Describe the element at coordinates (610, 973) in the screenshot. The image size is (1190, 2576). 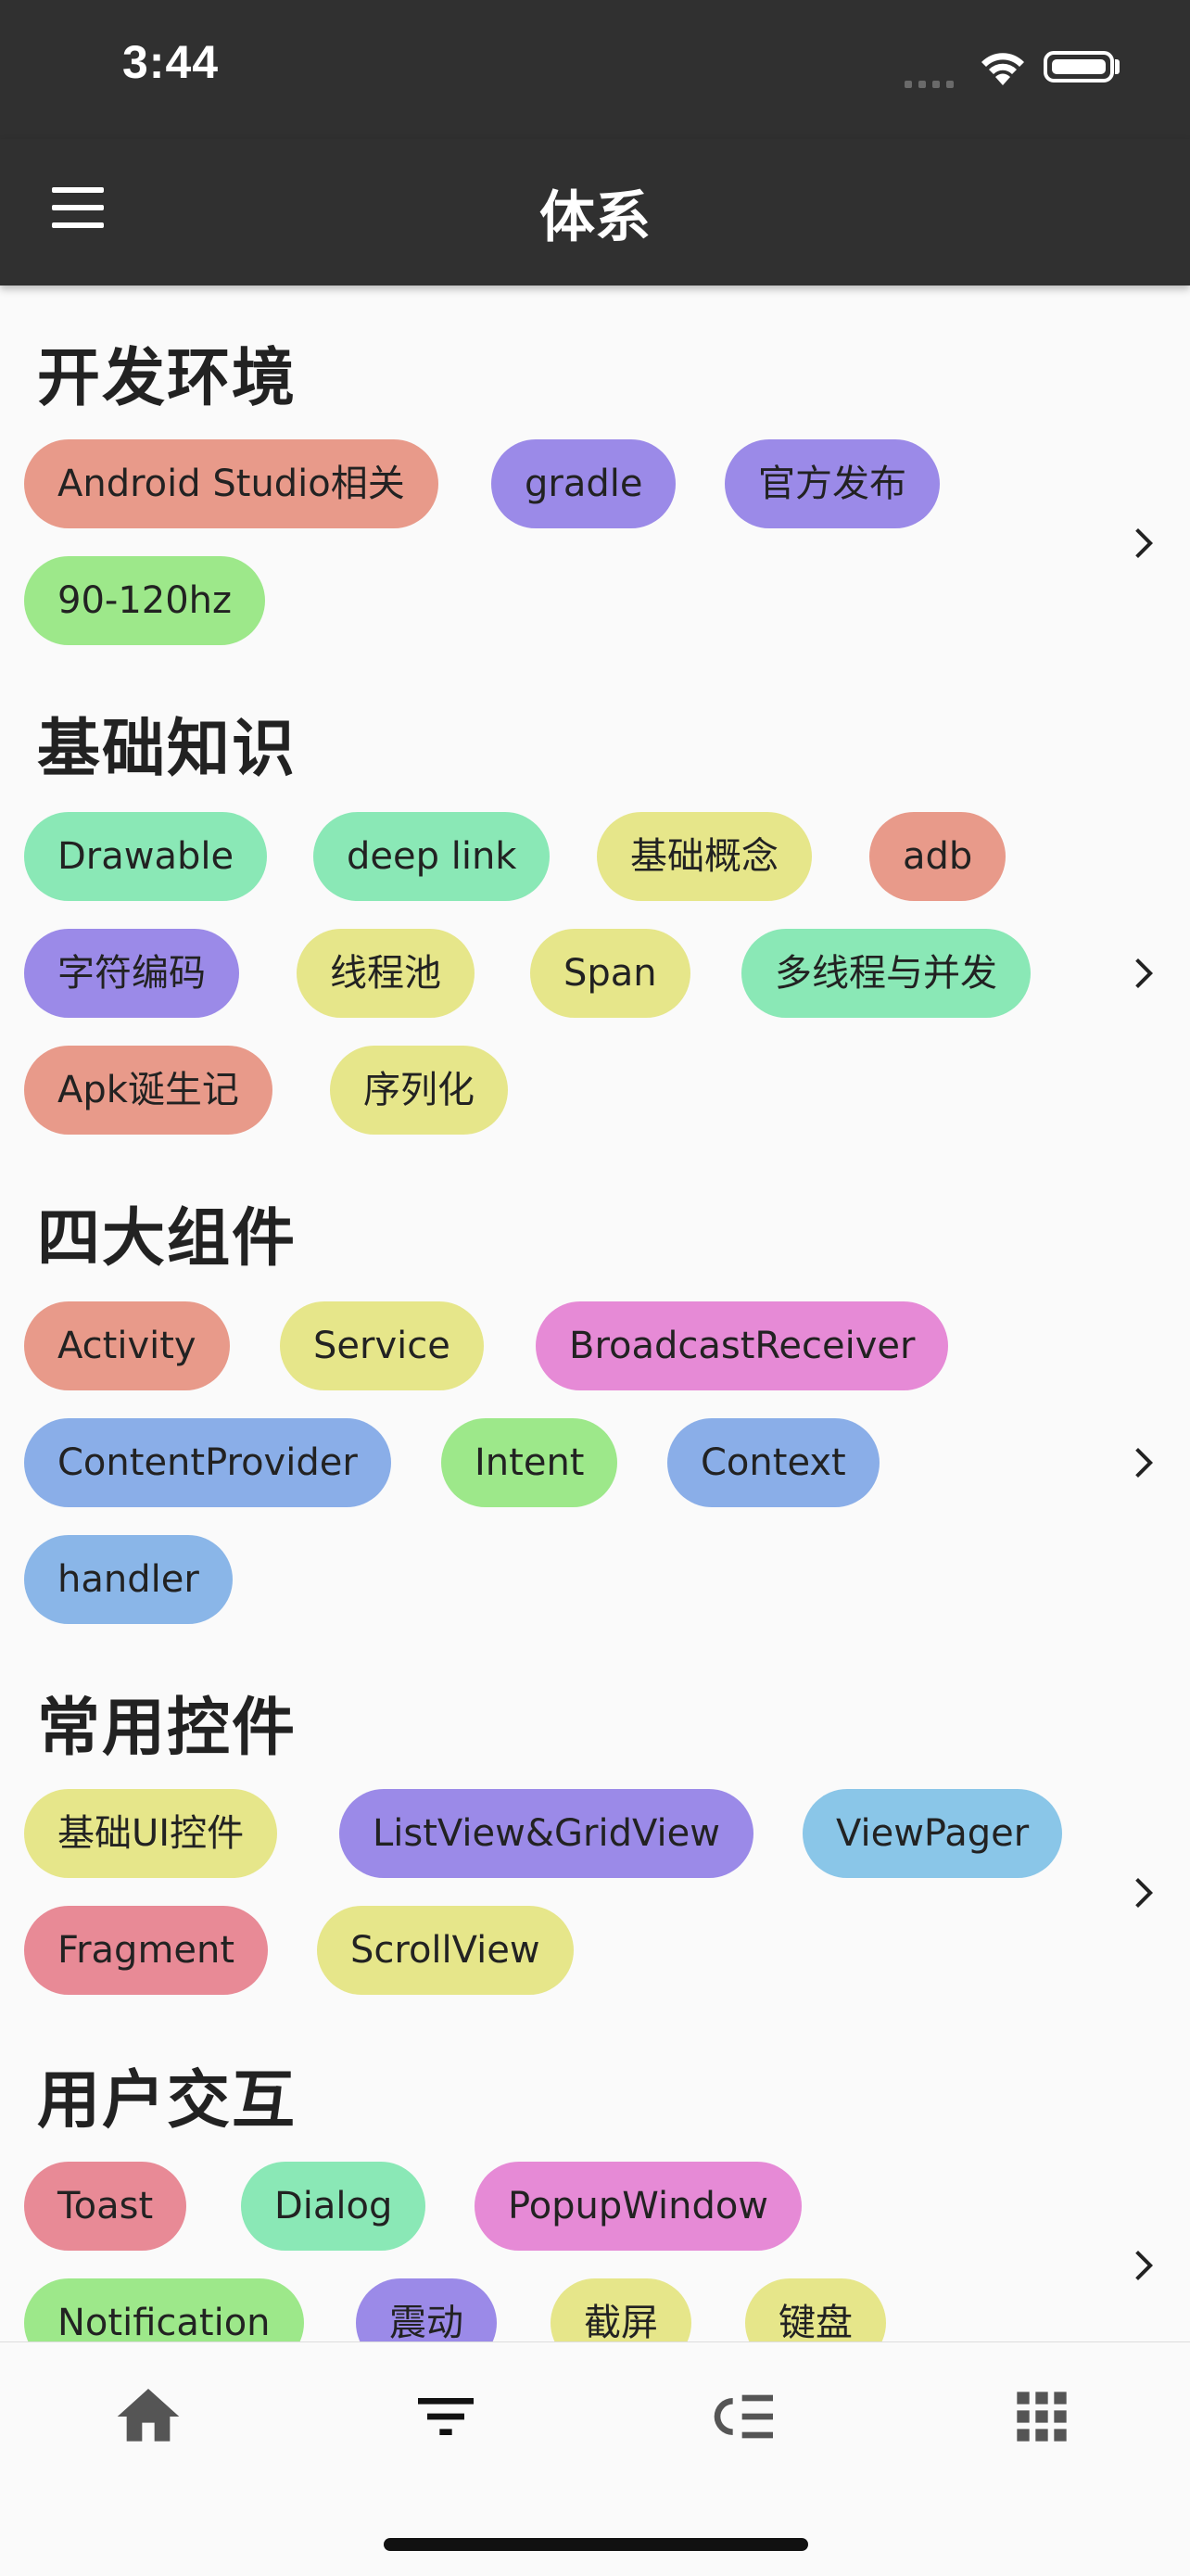
I see `tag-chip: Span` at that location.